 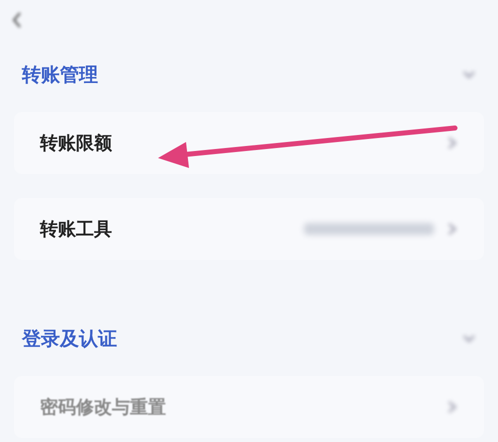 I want to click on section-title: 转账管理, so click(x=60, y=75).